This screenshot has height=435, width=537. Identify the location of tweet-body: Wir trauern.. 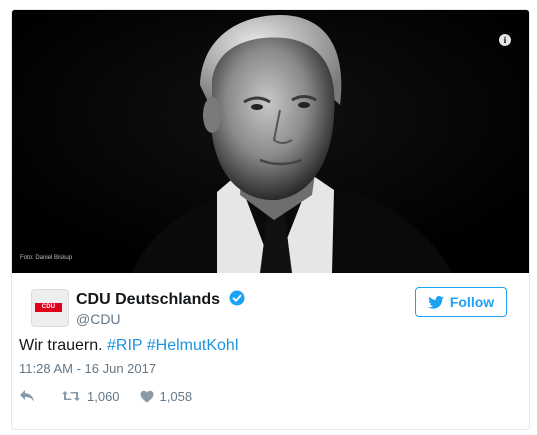
(61, 345).